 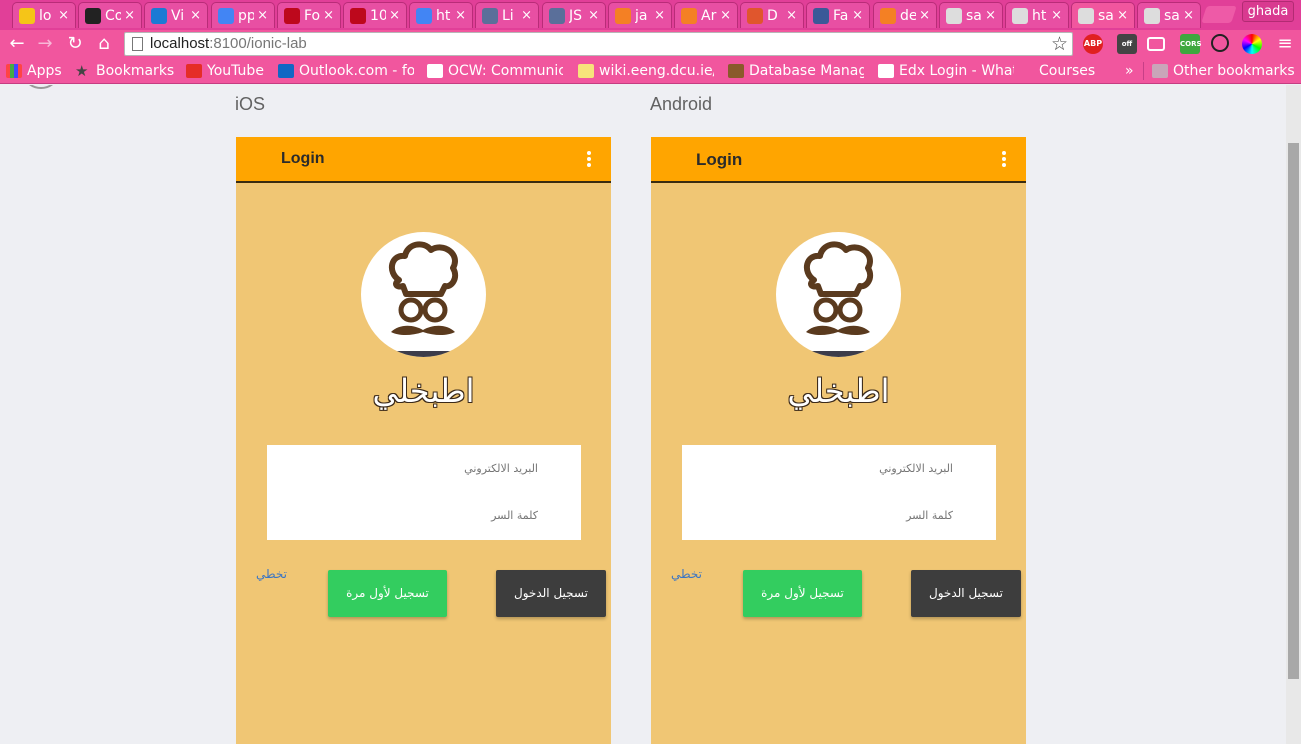 I want to click on bookmark-star-icon: ☆, so click(x=1059, y=44).